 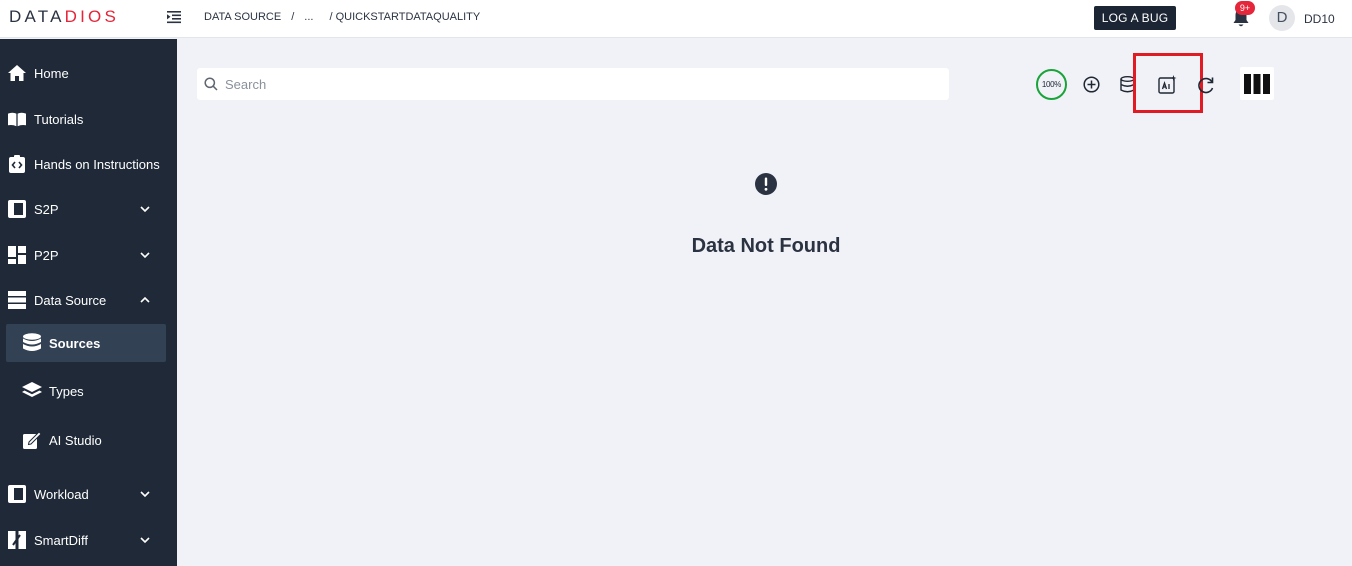 What do you see at coordinates (75, 440) in the screenshot?
I see `sidebar-subitem-label: AI Studio` at bounding box center [75, 440].